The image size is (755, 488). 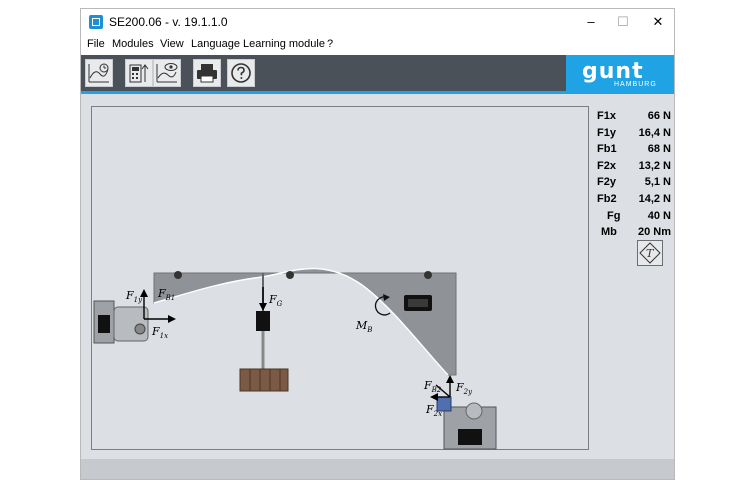 What do you see at coordinates (474, 411) in the screenshot?
I see `right-bearing` at bounding box center [474, 411].